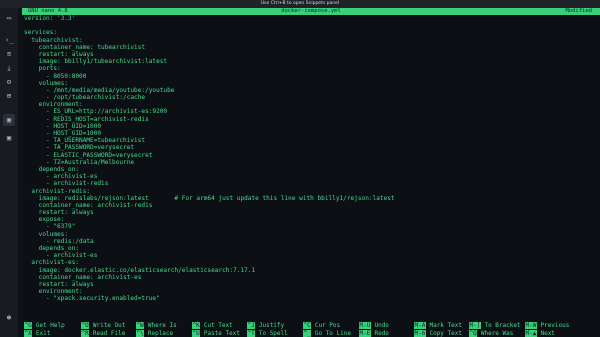 Image resolution: width=600 pixels, height=337 pixels. I want to click on shortcut-key: M-E, so click(365, 333).